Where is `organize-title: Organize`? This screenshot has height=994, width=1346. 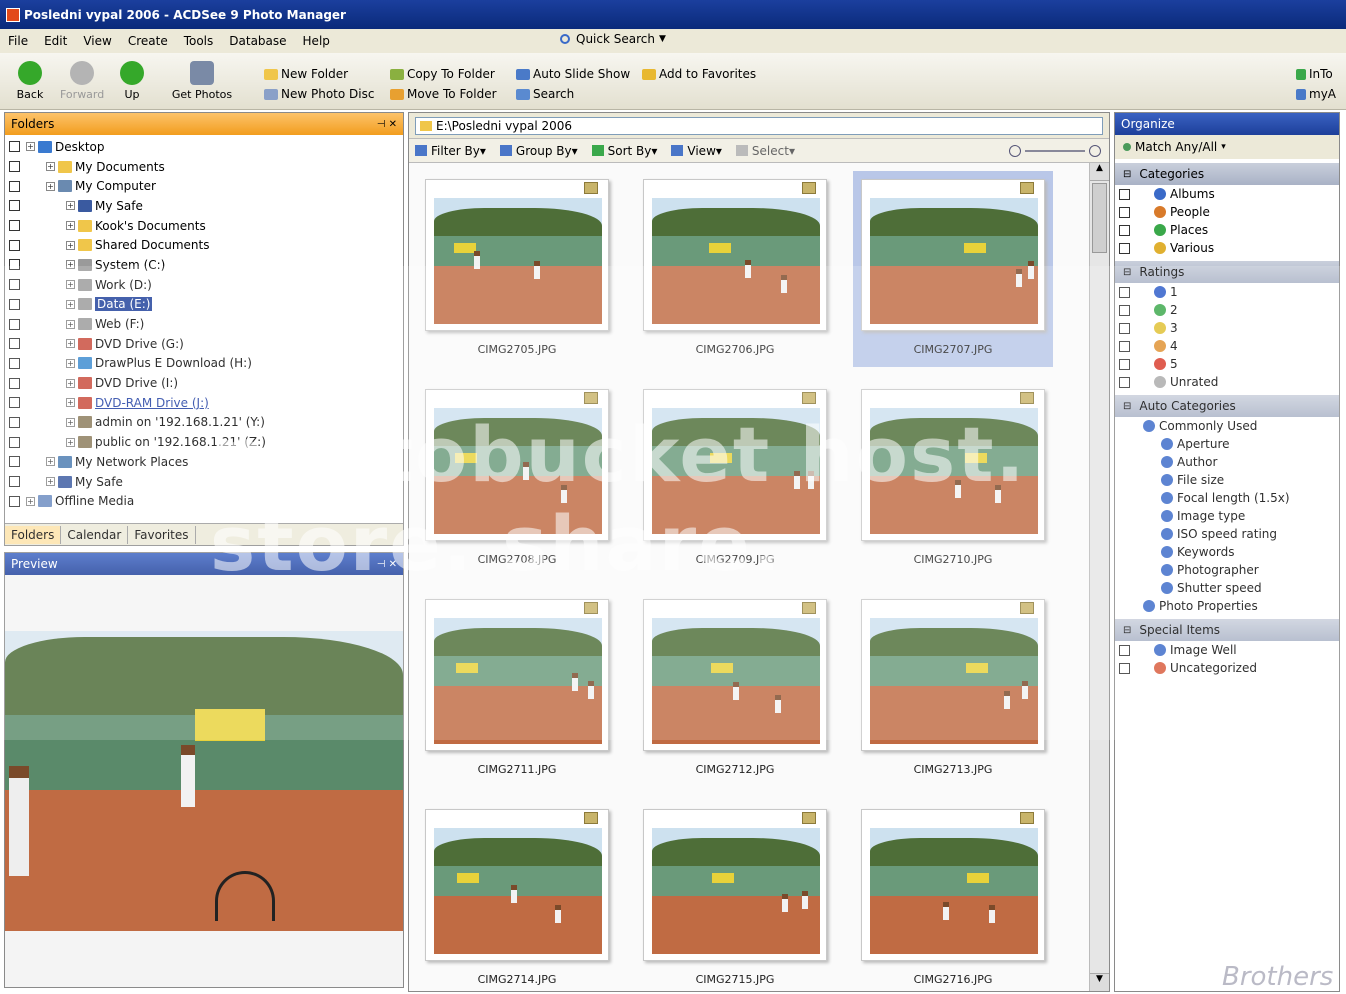
organize-title: Organize is located at coordinates (1148, 124).